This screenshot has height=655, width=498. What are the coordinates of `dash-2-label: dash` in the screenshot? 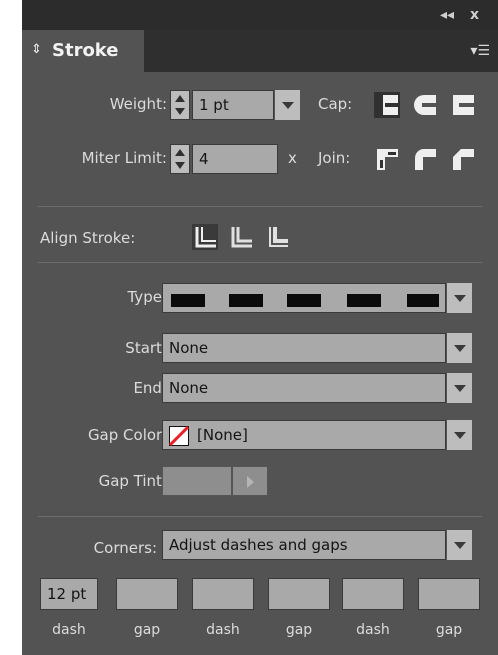 It's located at (223, 630).